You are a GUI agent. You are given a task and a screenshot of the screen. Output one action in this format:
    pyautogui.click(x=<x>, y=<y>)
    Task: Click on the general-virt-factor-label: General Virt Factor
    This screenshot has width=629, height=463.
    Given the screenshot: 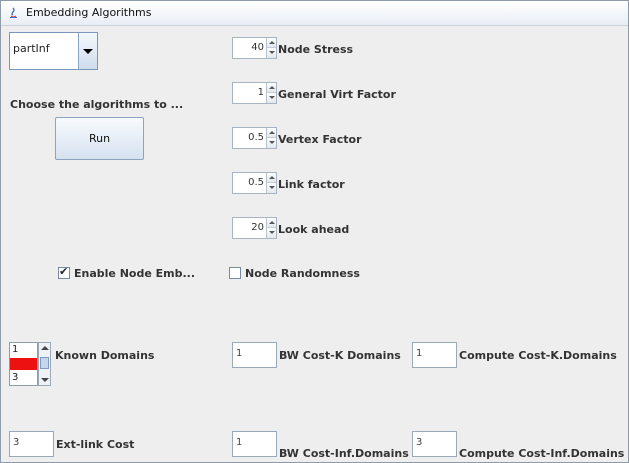 What is the action you would take?
    pyautogui.click(x=337, y=94)
    